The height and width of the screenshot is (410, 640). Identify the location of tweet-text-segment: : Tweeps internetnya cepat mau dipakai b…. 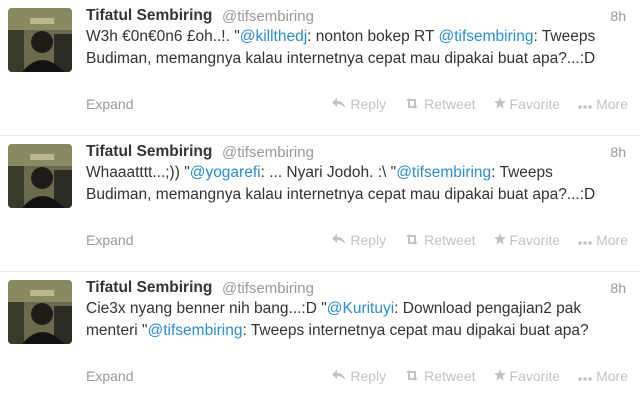
(415, 330).